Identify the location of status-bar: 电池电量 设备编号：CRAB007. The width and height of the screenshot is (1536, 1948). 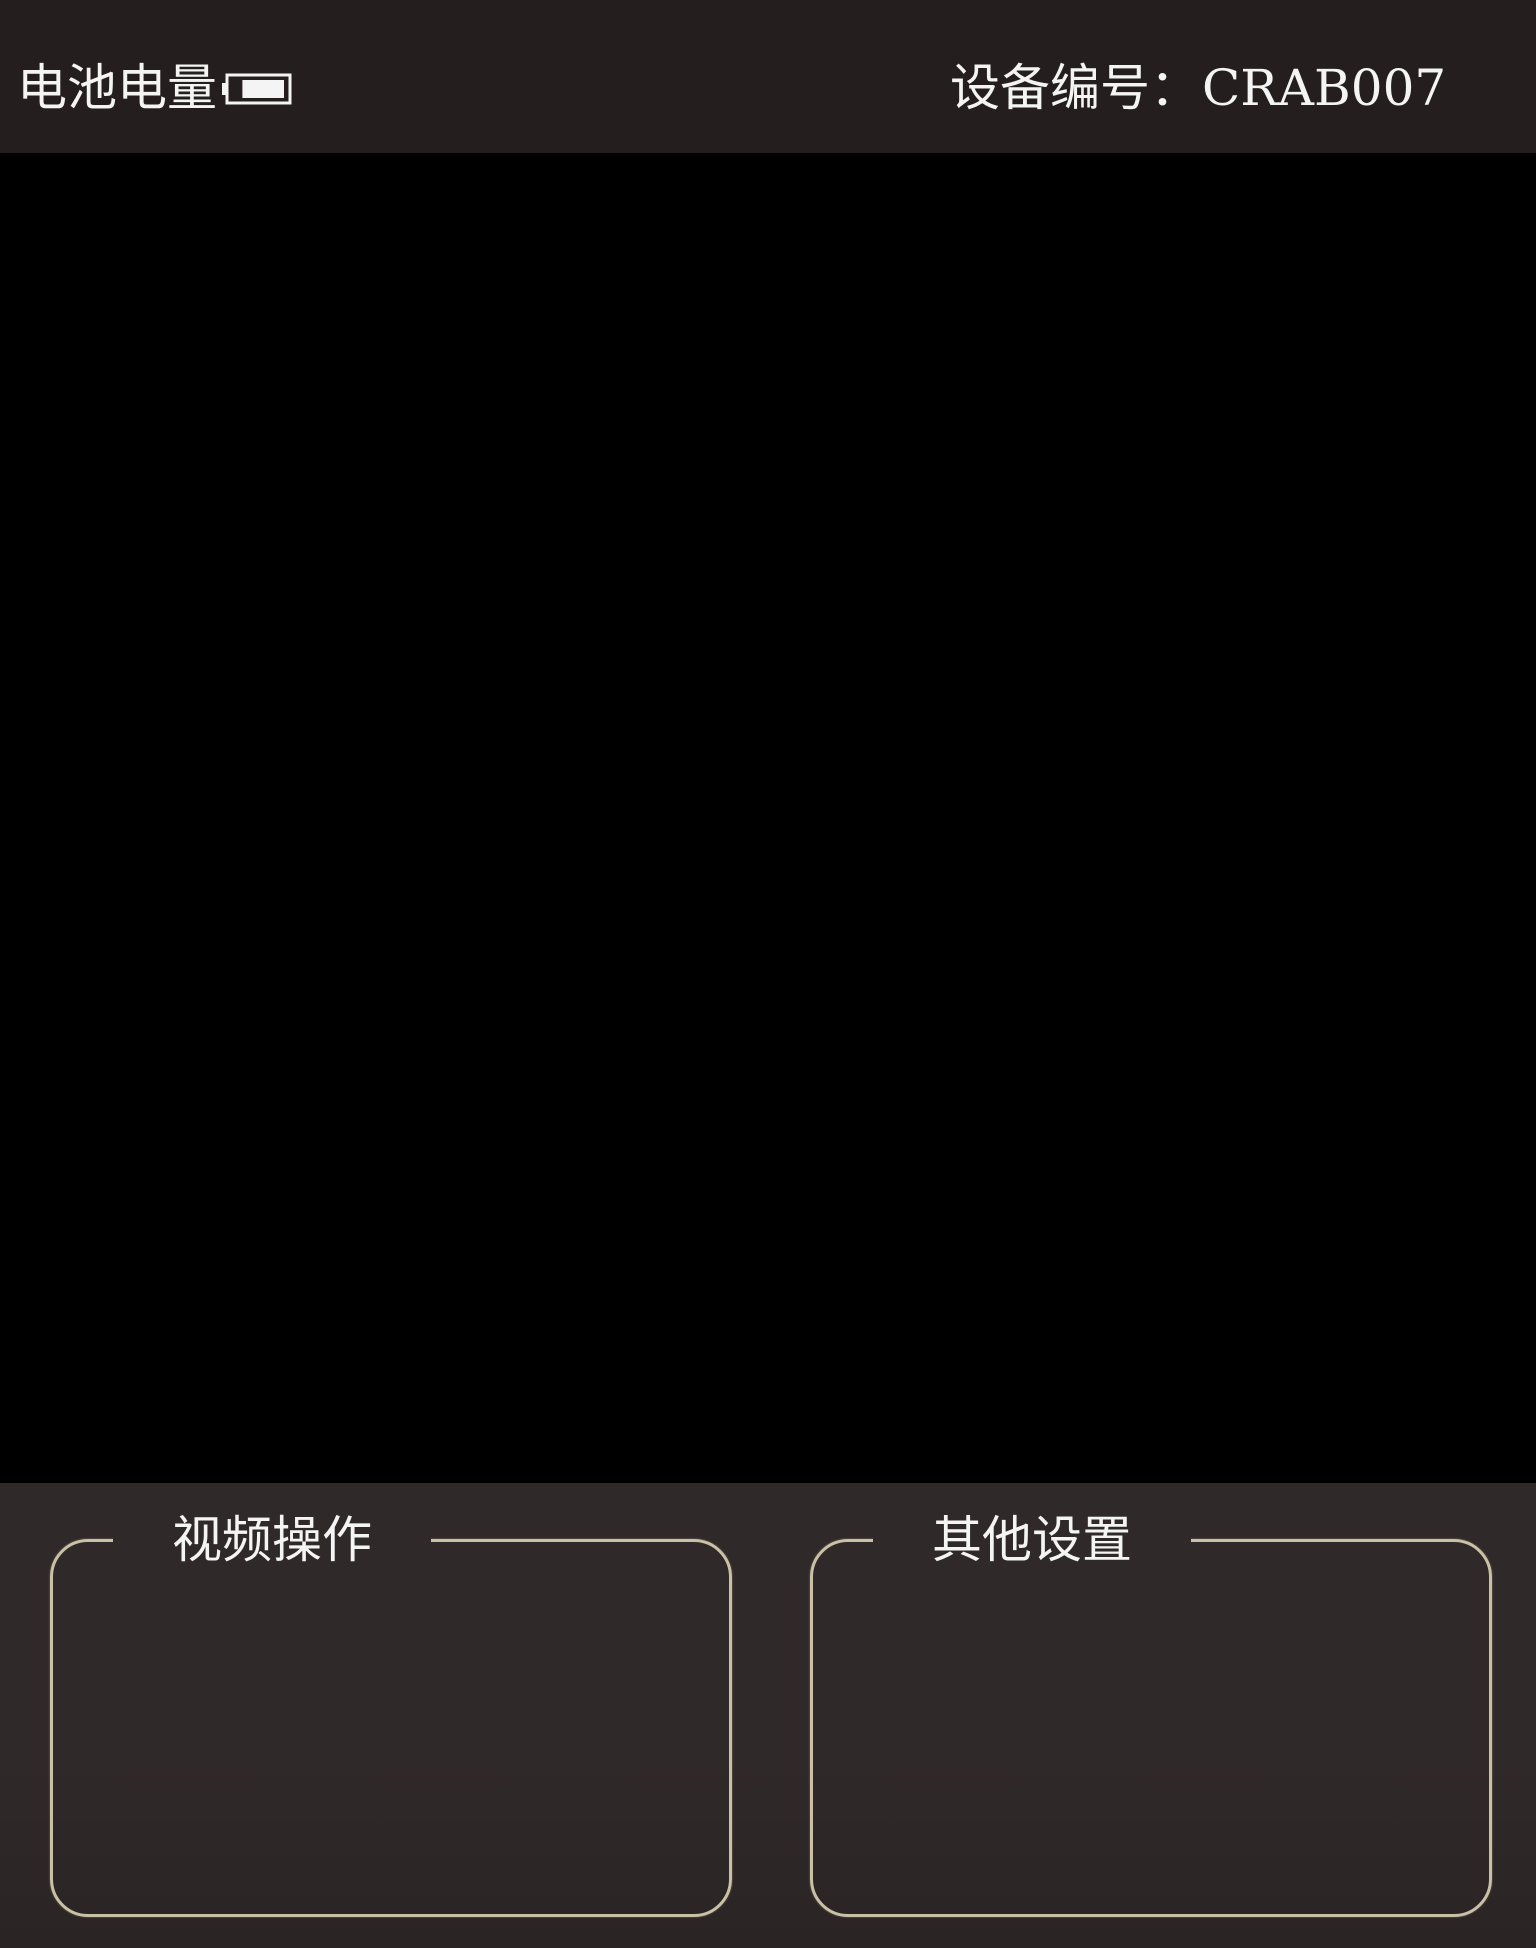
(768, 76).